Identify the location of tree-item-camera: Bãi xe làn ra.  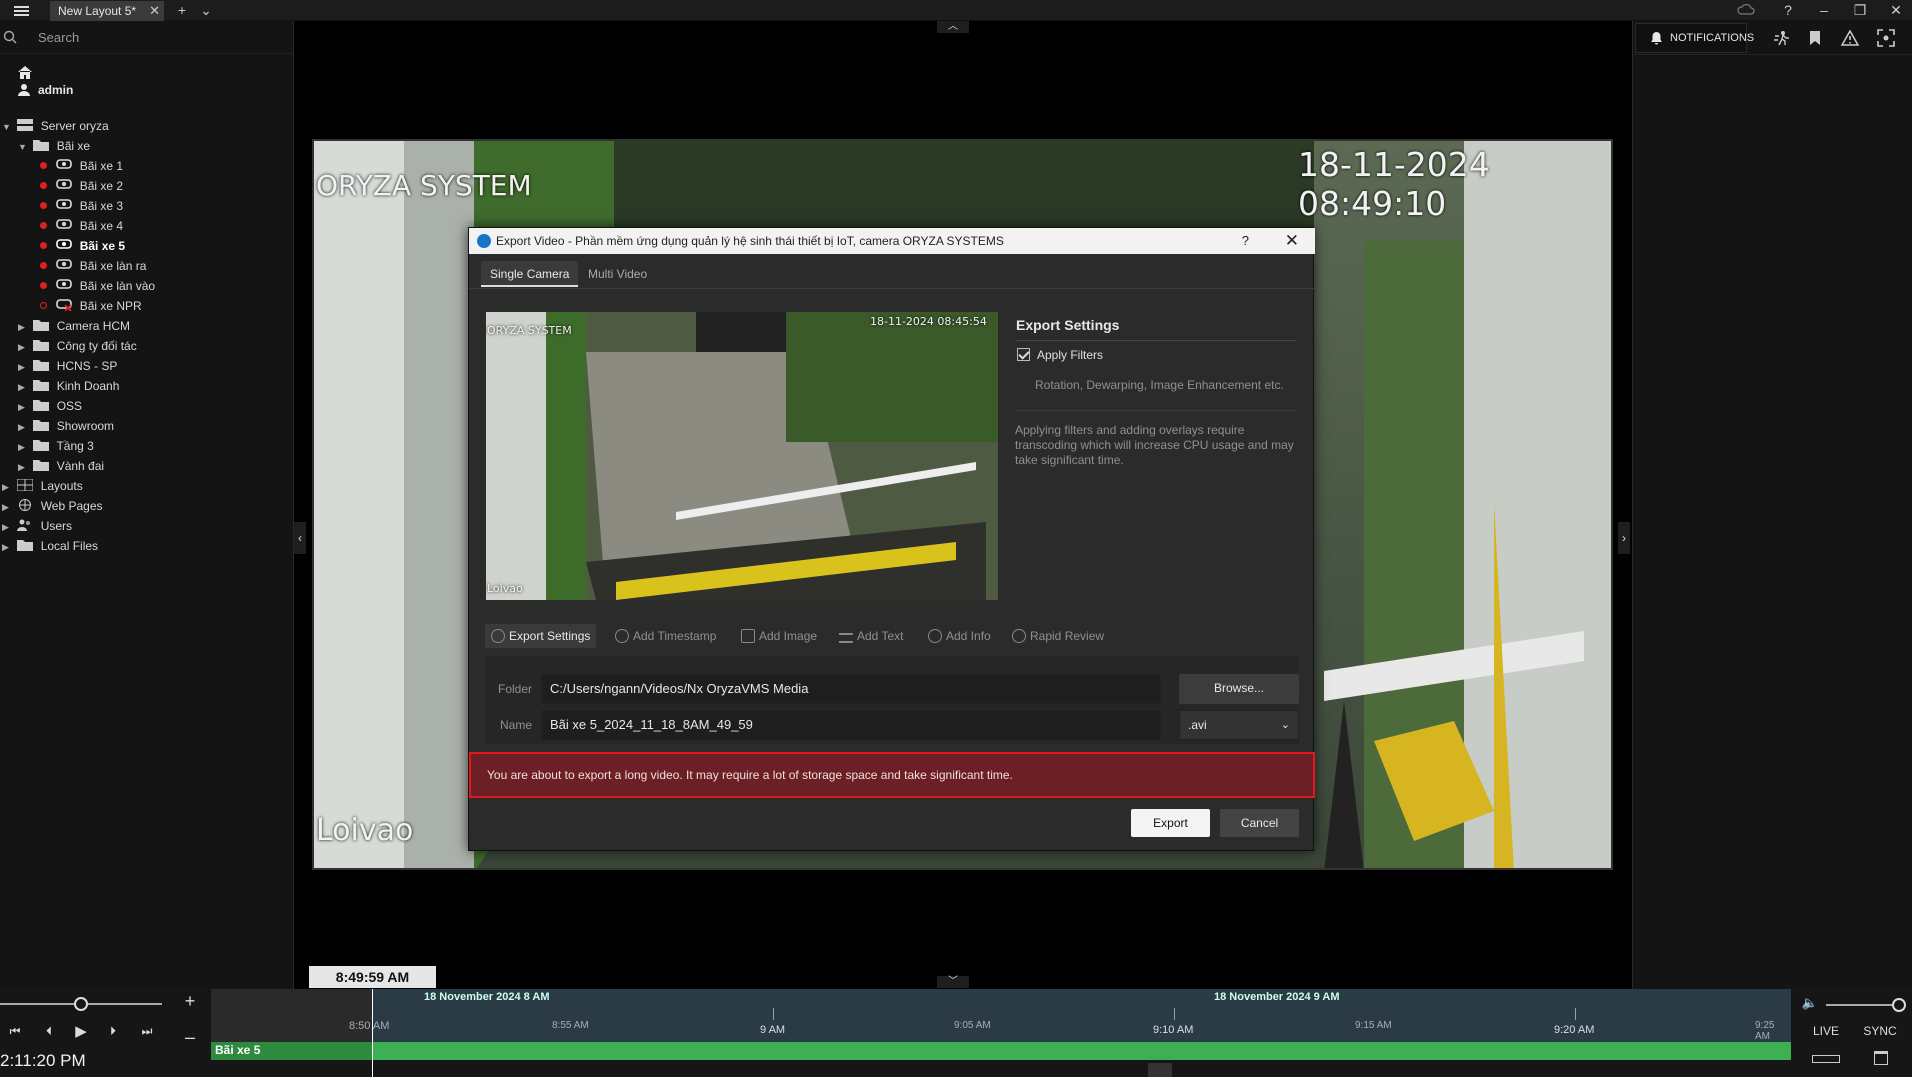
(93, 266).